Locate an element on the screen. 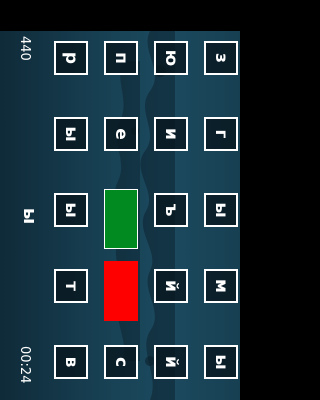 This screenshot has height=400, width=320. letter-tile: и is located at coordinates (171, 134).